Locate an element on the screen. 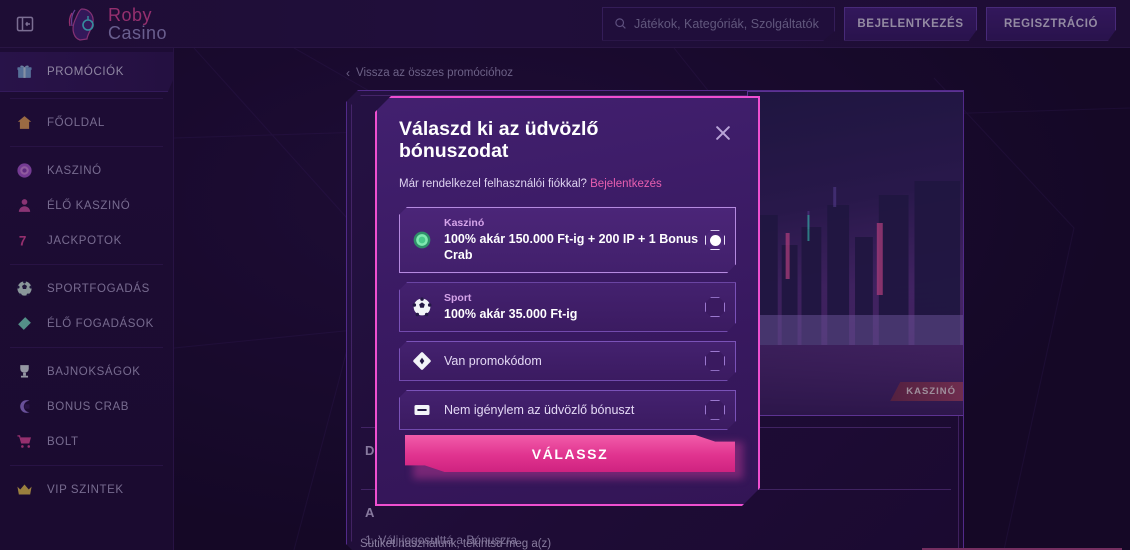 This screenshot has width=1130, height=550. promo-code-icon is located at coordinates (422, 361).